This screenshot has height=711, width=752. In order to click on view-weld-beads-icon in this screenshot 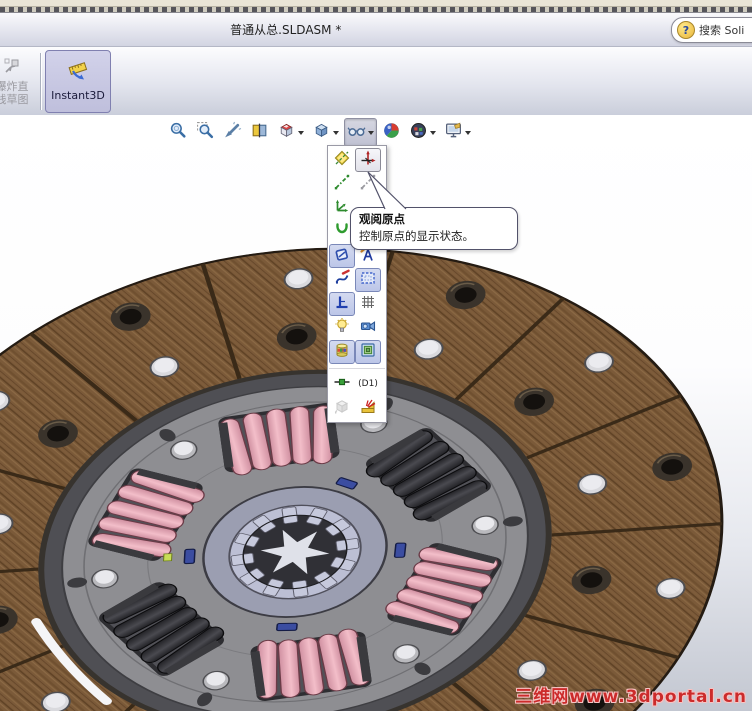, I will do `click(368, 408)`.